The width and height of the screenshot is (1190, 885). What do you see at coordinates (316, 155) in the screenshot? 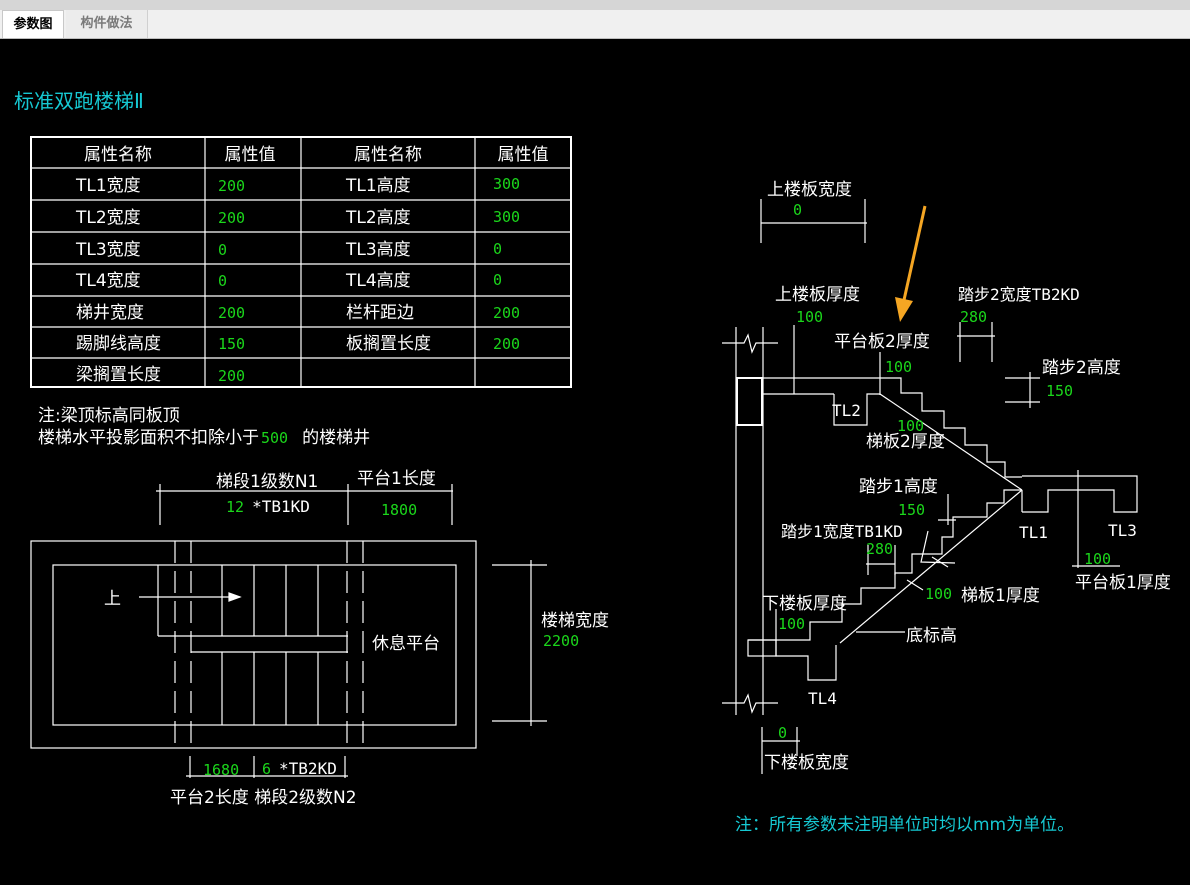
I see `table-header: 属性名称 属性值 属性名称 属性值` at bounding box center [316, 155].